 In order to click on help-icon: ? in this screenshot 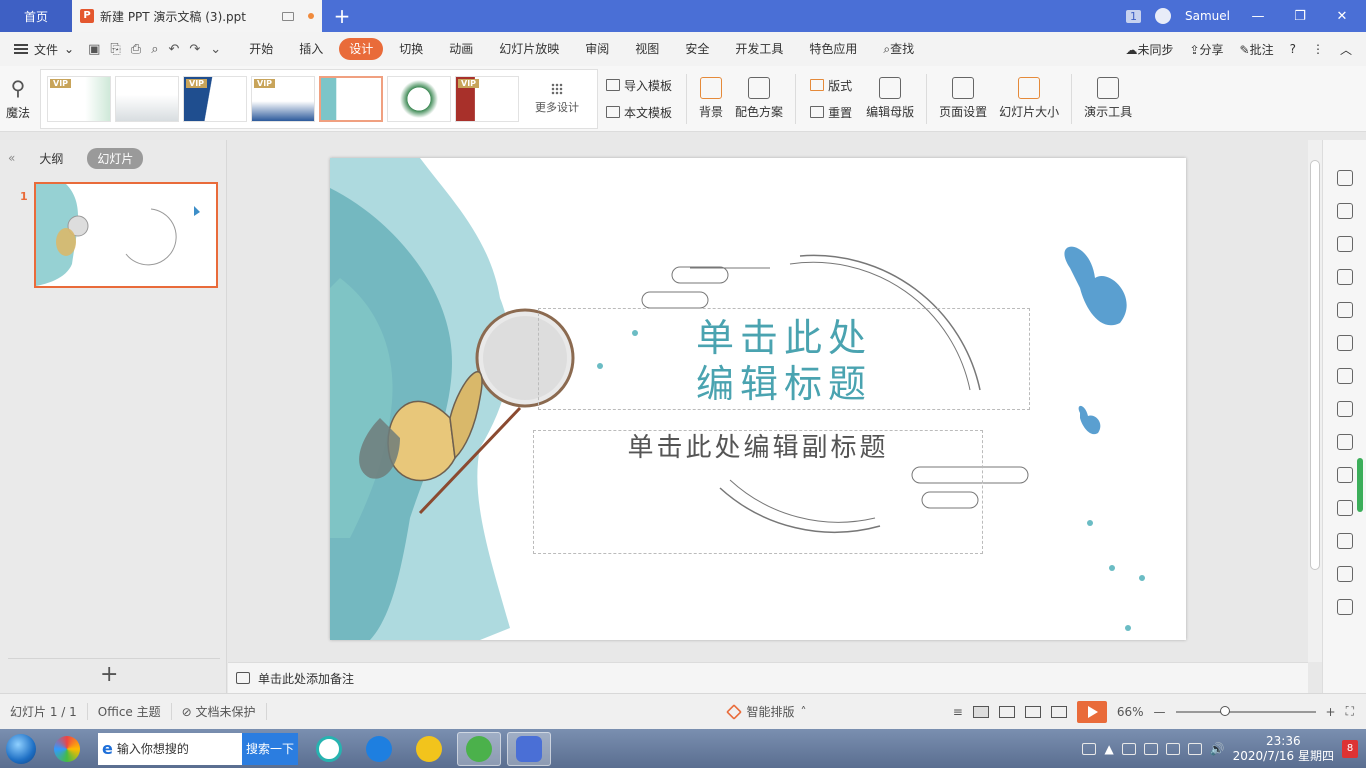, I will do `click(1293, 49)`.